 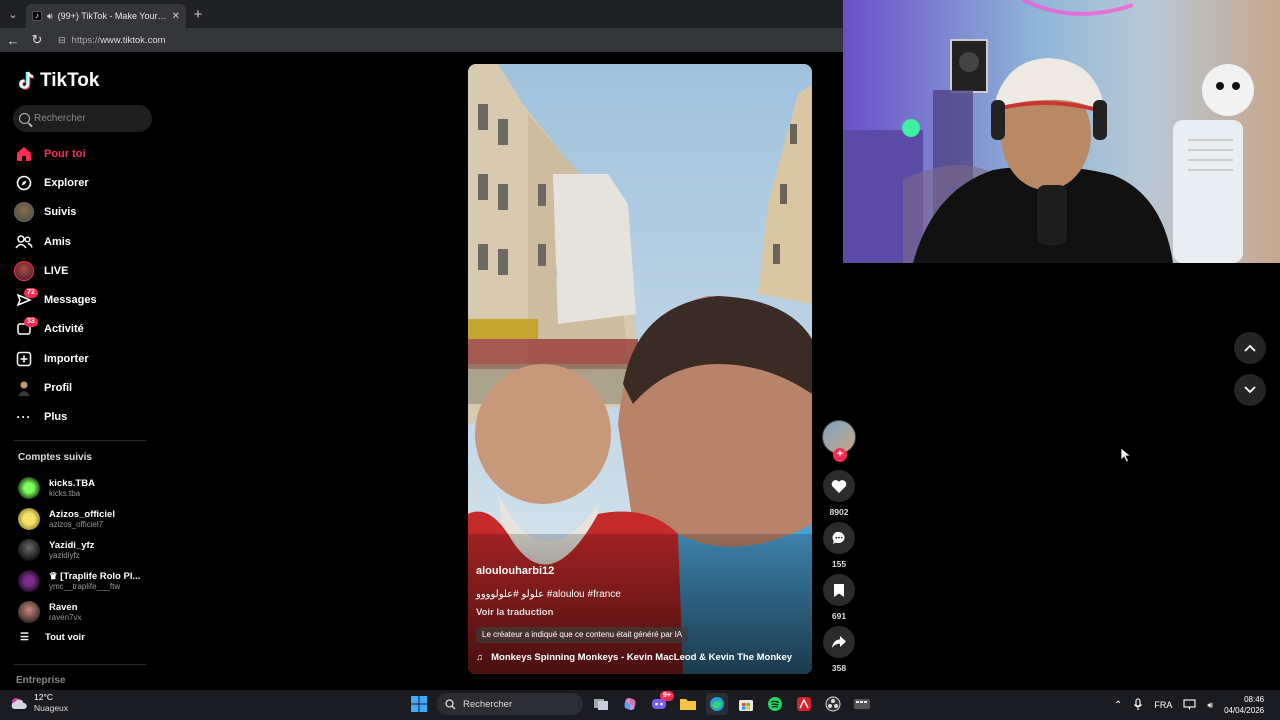 What do you see at coordinates (444, 40) in the screenshot?
I see `address-bar: ⊟ https://www.tiktok.com` at bounding box center [444, 40].